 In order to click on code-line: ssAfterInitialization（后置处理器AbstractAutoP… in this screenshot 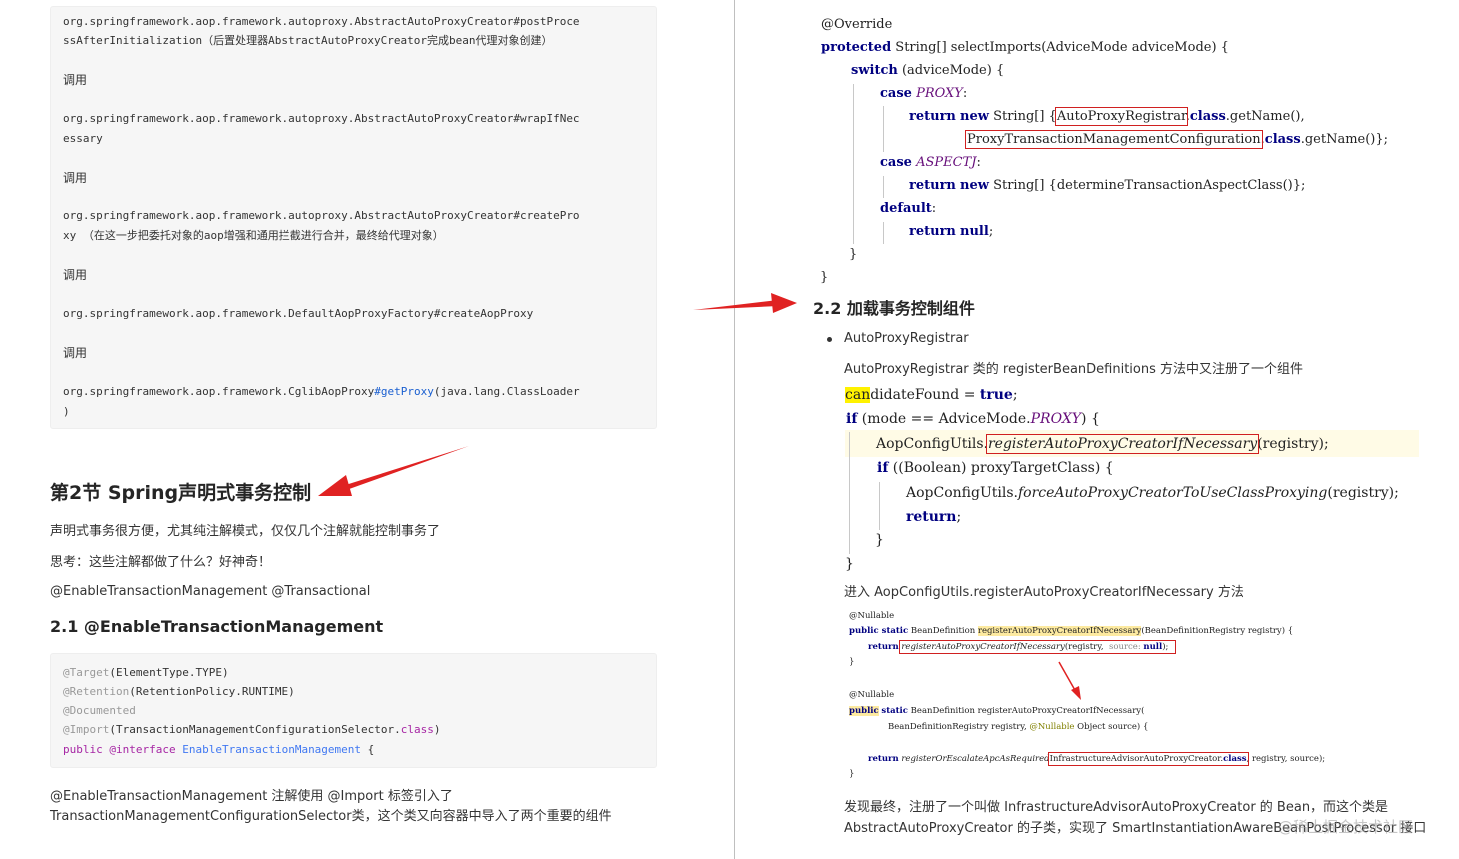, I will do `click(308, 40)`.